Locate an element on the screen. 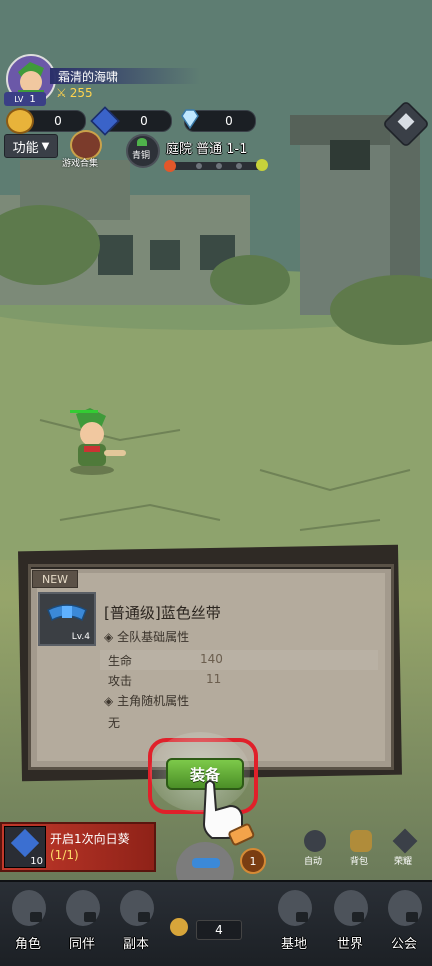 This screenshot has width=432, height=966. center-counter: 4 is located at coordinates (219, 930).